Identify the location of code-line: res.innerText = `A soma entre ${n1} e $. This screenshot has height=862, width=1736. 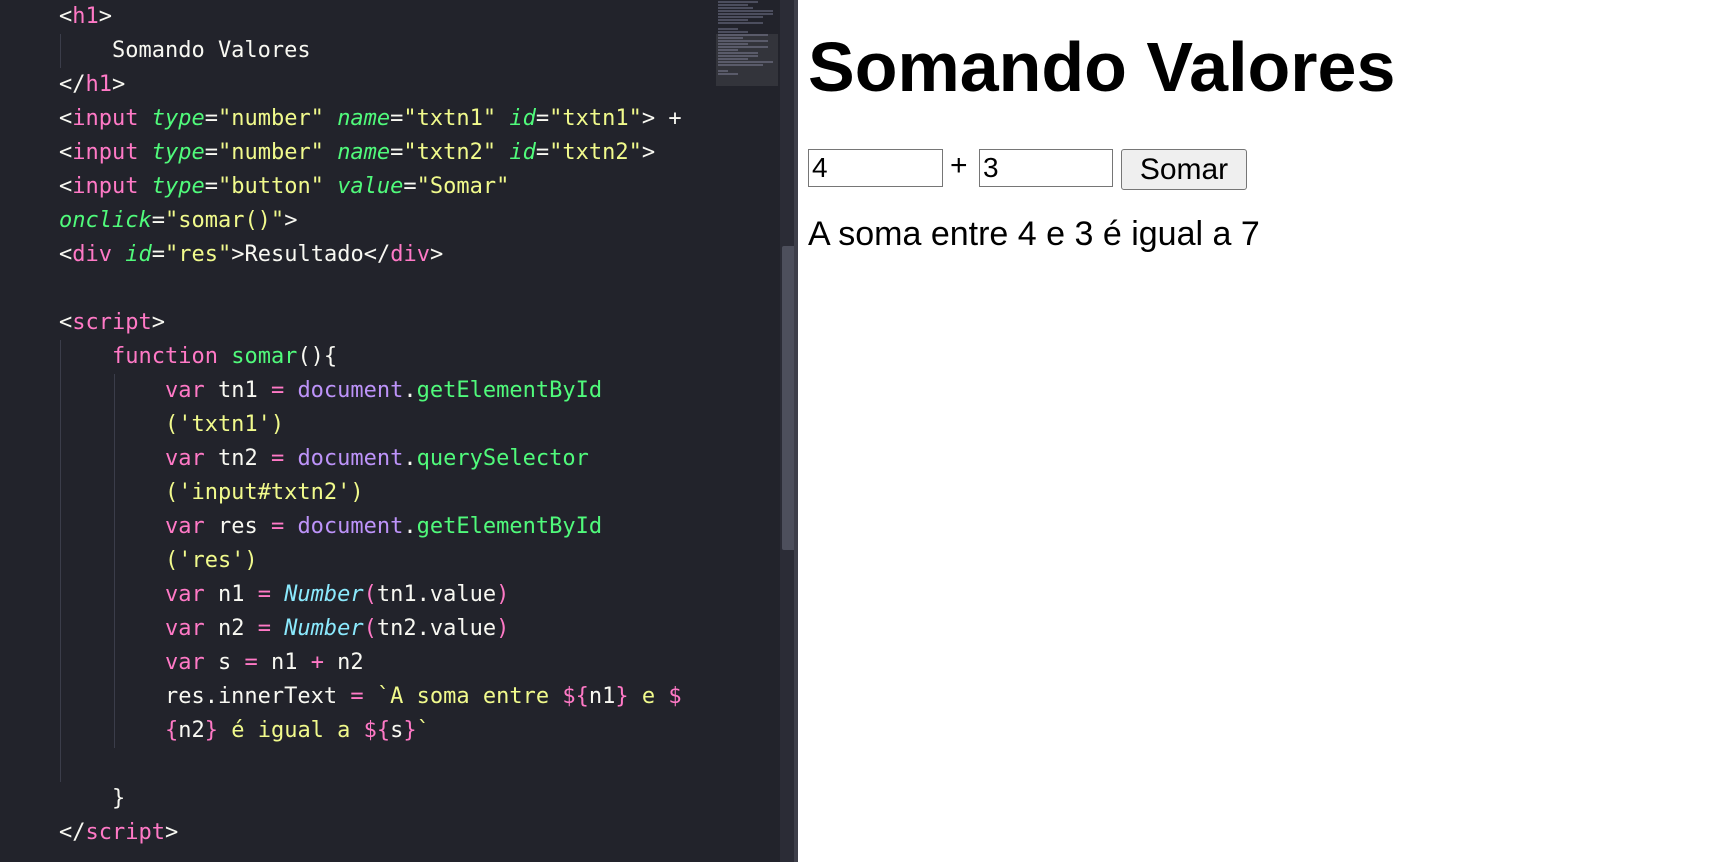
(370, 697).